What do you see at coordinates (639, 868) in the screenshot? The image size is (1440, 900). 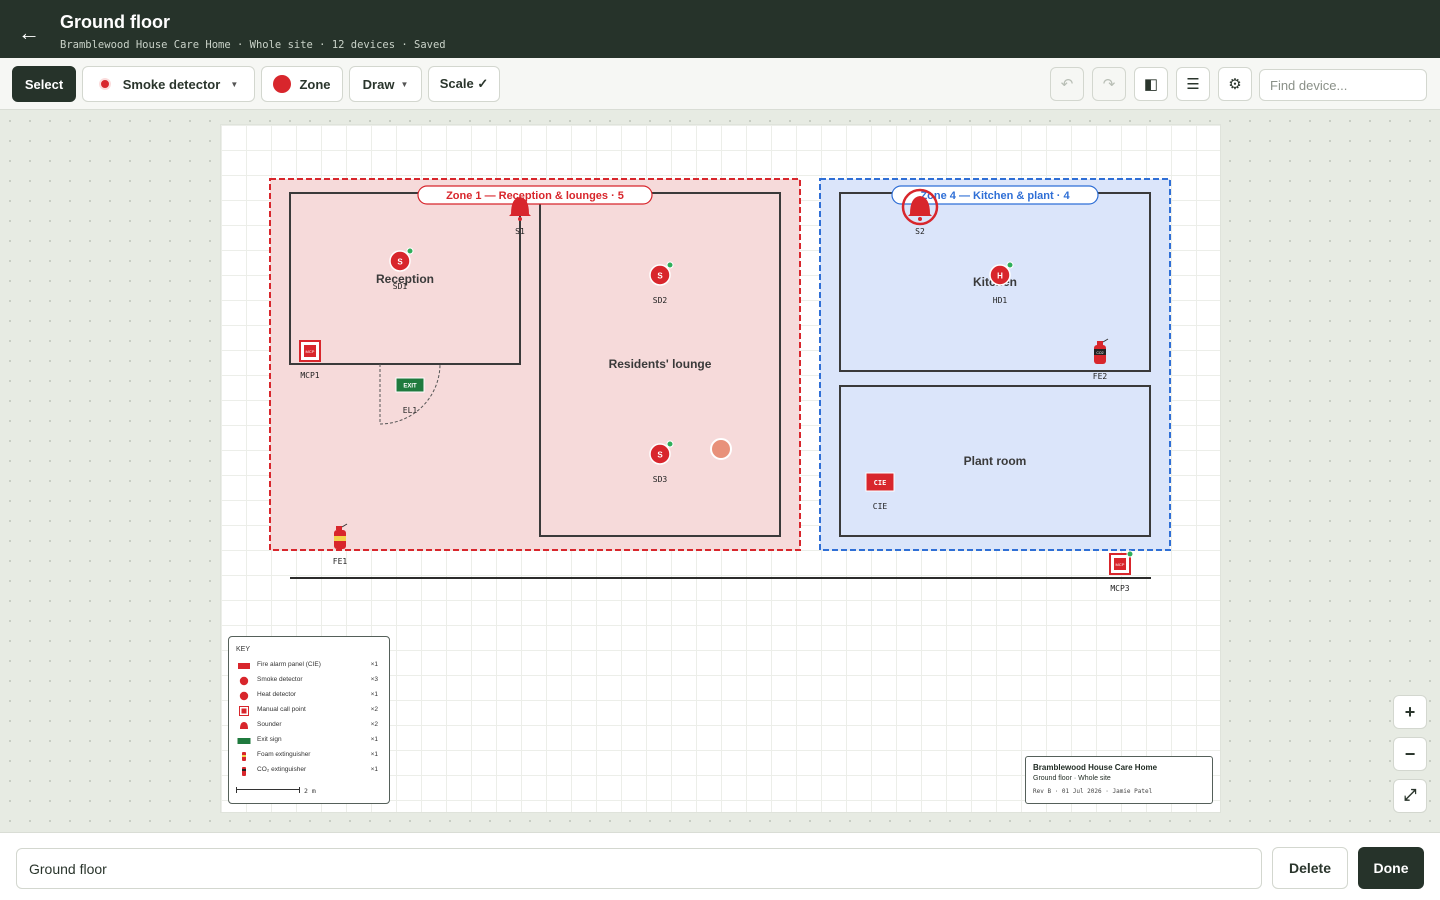 I see `floor-name-input` at bounding box center [639, 868].